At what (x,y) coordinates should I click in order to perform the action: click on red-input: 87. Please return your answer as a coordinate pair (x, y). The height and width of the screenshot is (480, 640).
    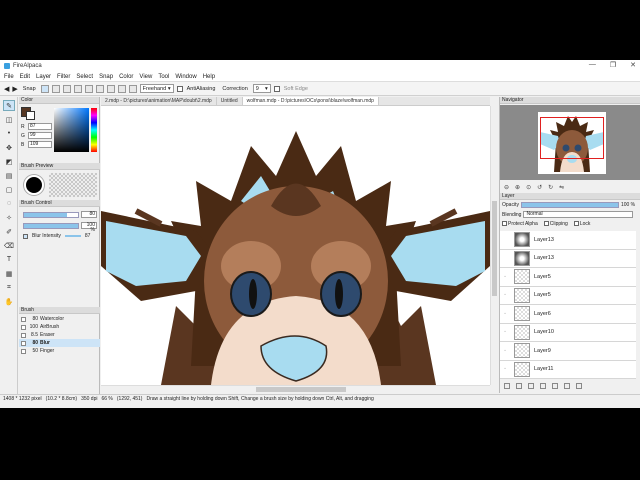
    Looking at the image, I should click on (40, 126).